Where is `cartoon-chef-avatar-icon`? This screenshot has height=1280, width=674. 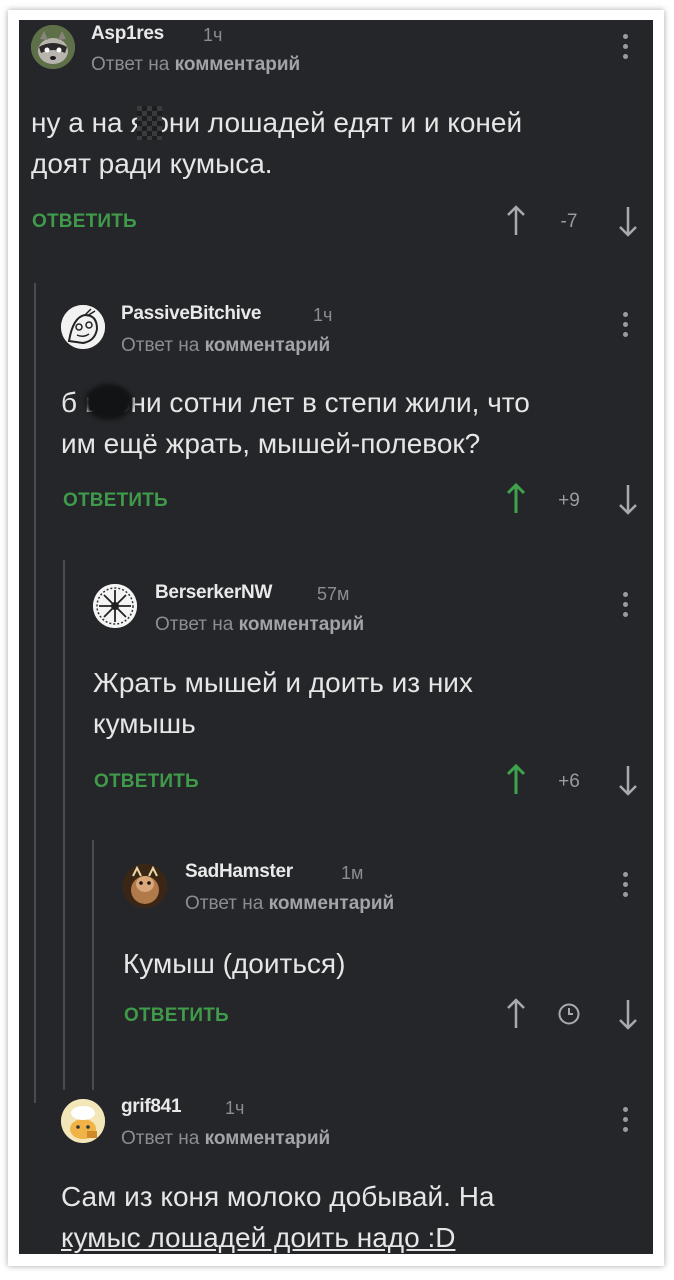
cartoon-chef-avatar-icon is located at coordinates (83, 1121).